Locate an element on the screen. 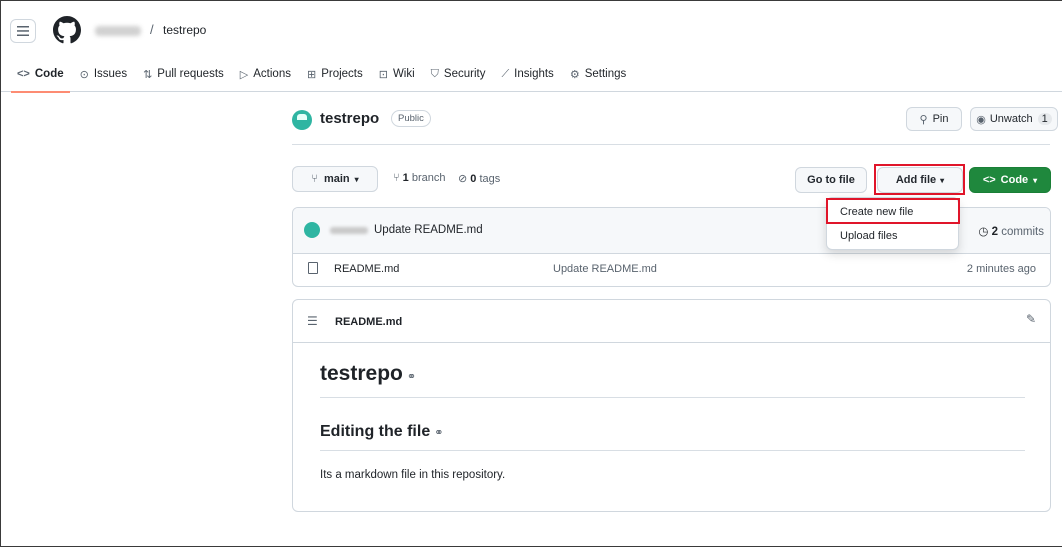  code-button: <> Code ▾ is located at coordinates (1010, 180).